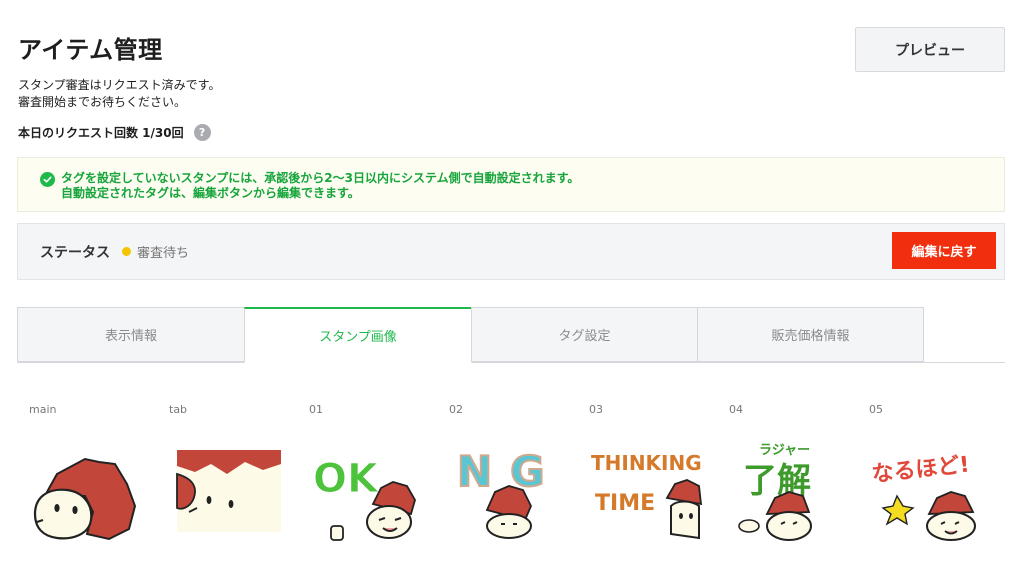 Image resolution: width=1024 pixels, height=578 pixels. What do you see at coordinates (876, 409) in the screenshot?
I see `sticker-label: 05` at bounding box center [876, 409].